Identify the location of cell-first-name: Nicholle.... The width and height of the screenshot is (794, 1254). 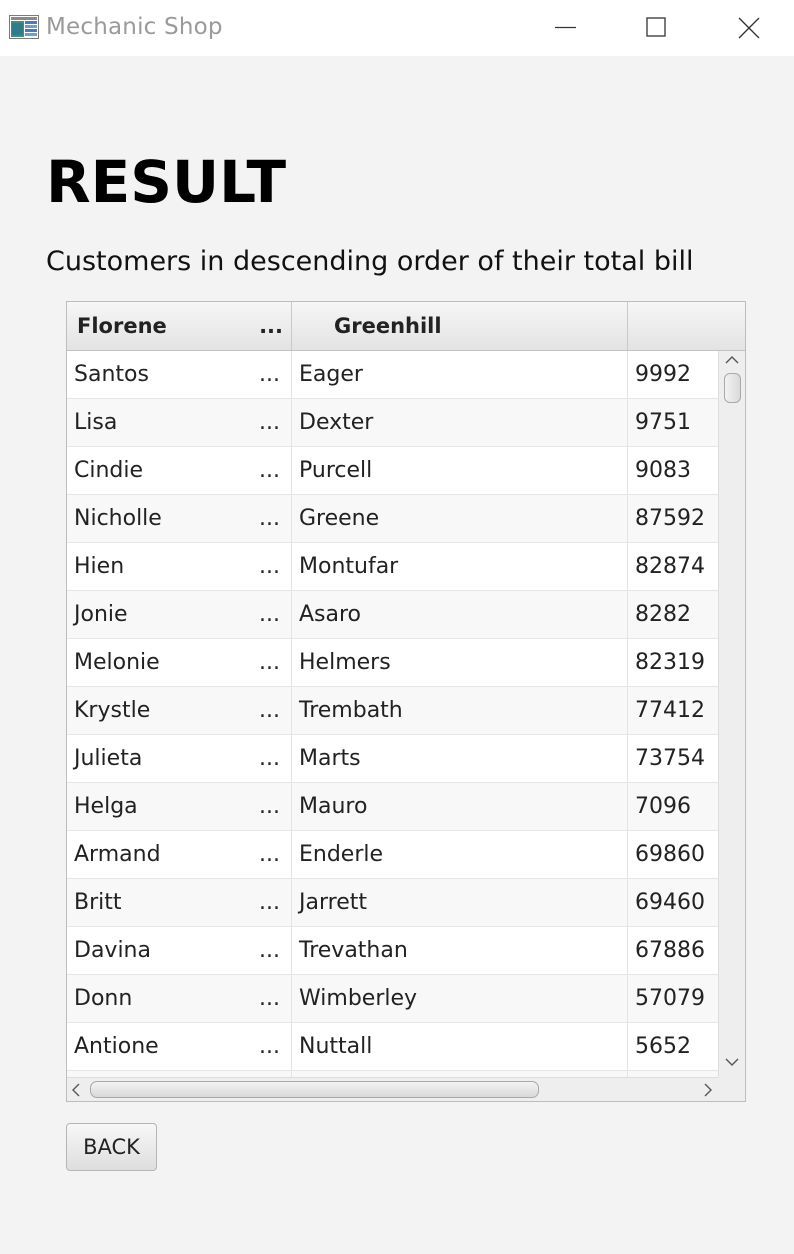
(179, 518).